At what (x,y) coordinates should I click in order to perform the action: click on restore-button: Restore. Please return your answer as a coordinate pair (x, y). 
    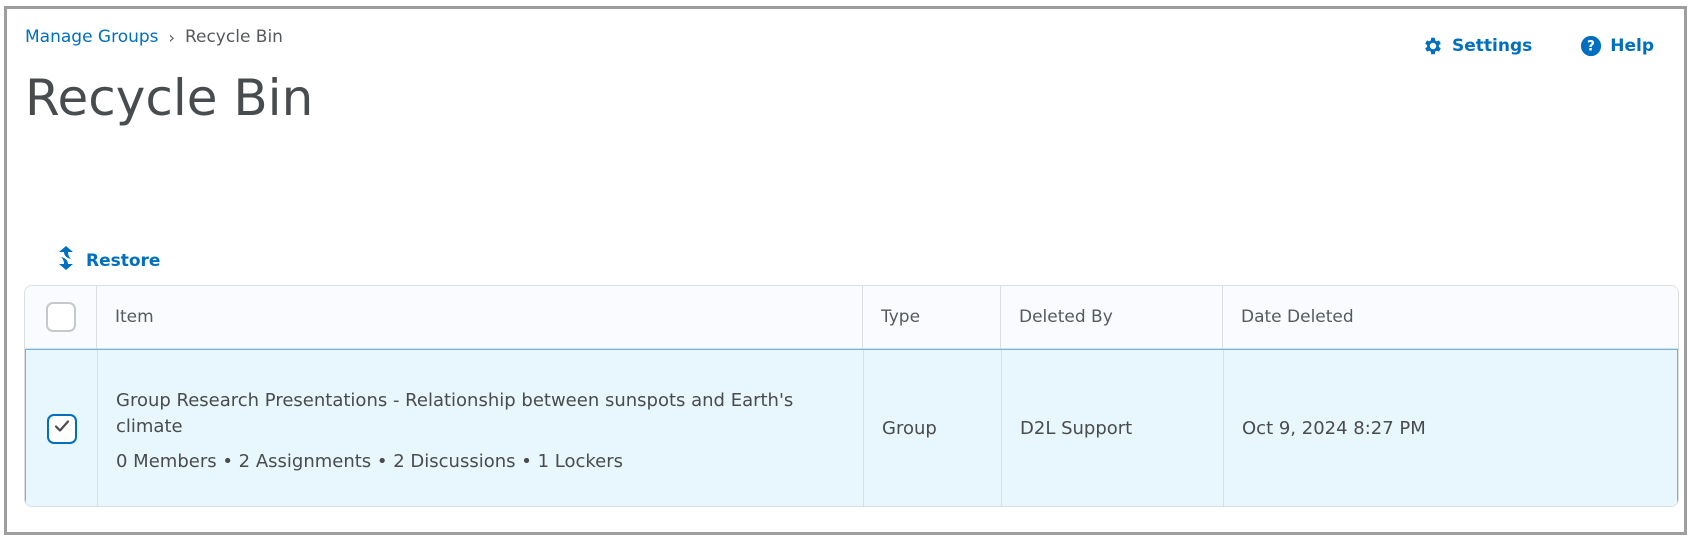
    Looking at the image, I should click on (107, 260).